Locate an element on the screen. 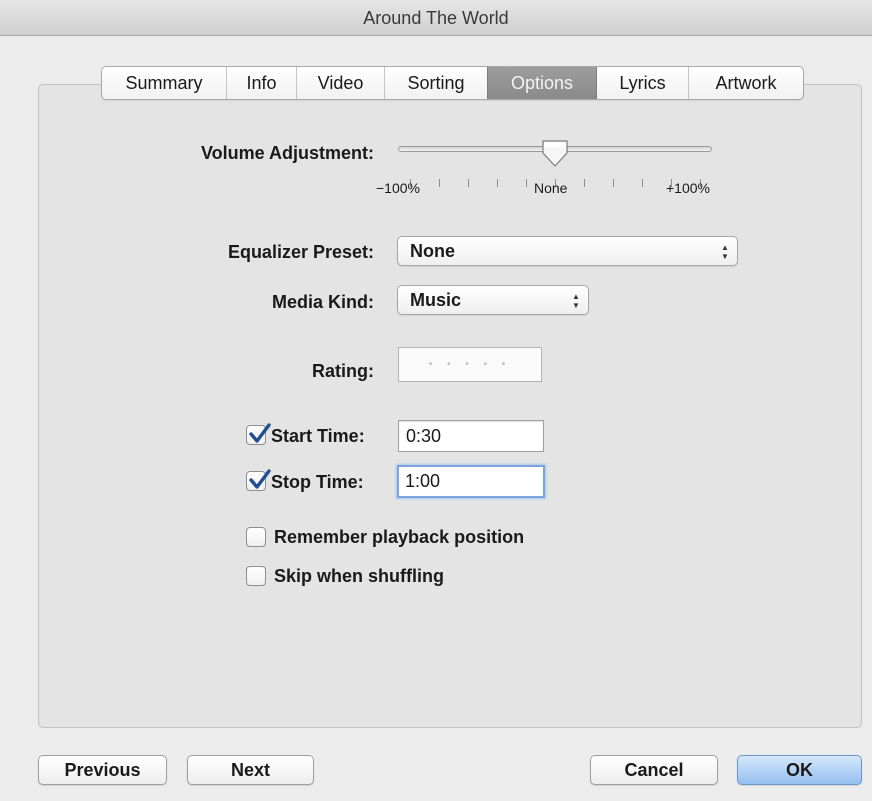 This screenshot has width=872, height=801. tab-options: Options is located at coordinates (541, 83).